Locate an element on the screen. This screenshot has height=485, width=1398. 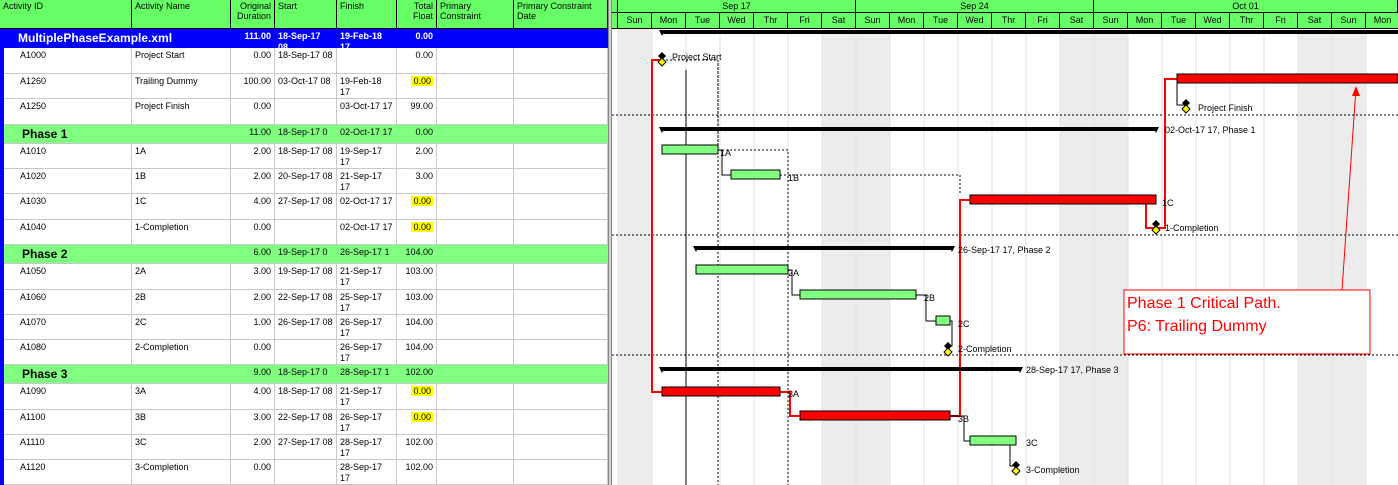
cell-total-float: 103.00 is located at coordinates (417, 276).